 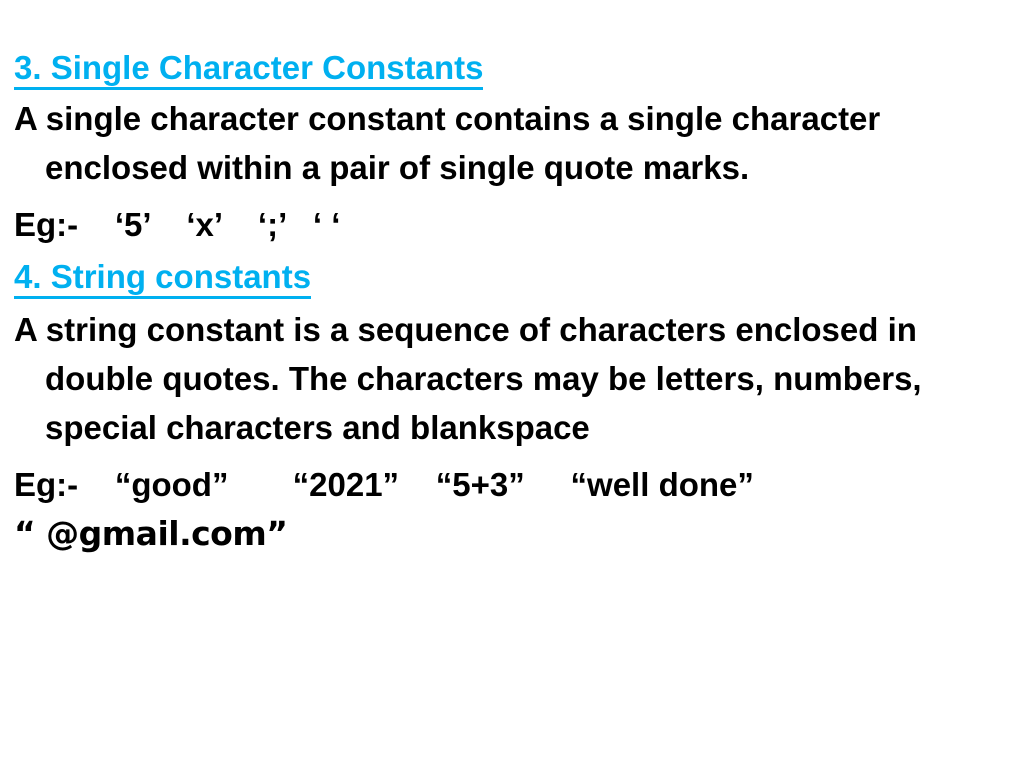 What do you see at coordinates (163, 279) in the screenshot?
I see `section-heading-4-text: 4. String constants` at bounding box center [163, 279].